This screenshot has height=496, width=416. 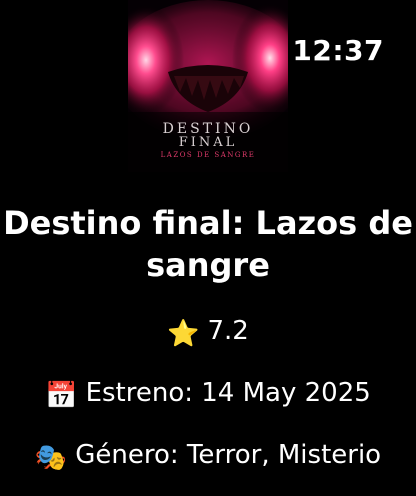 What do you see at coordinates (338, 50) in the screenshot?
I see `status-time: 12:37` at bounding box center [338, 50].